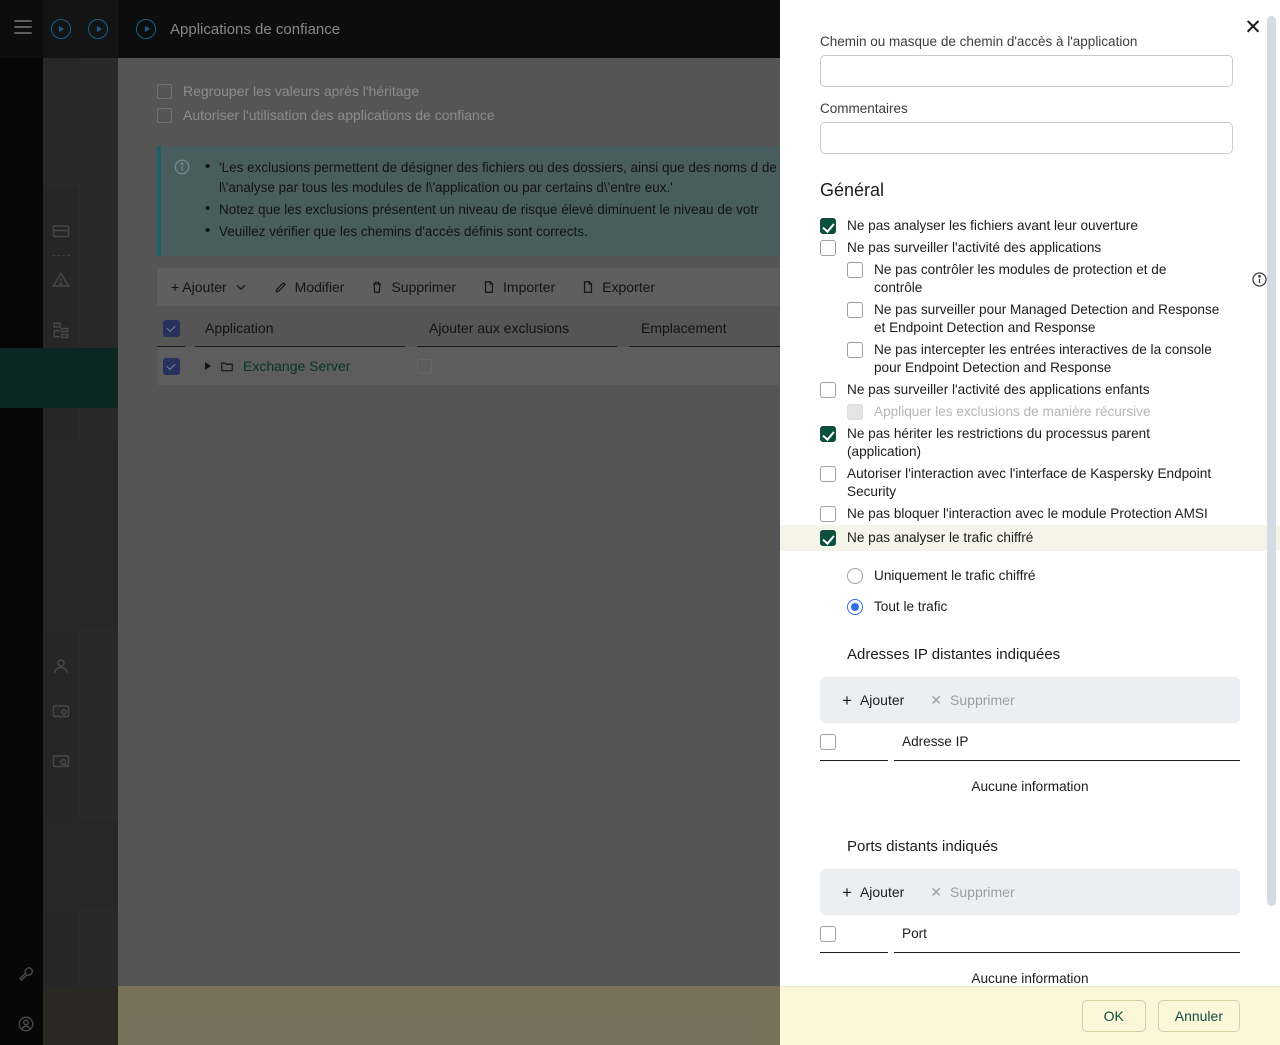  What do you see at coordinates (940, 537) in the screenshot?
I see `option-label: Ne pas analyser le trafic chiffré` at bounding box center [940, 537].